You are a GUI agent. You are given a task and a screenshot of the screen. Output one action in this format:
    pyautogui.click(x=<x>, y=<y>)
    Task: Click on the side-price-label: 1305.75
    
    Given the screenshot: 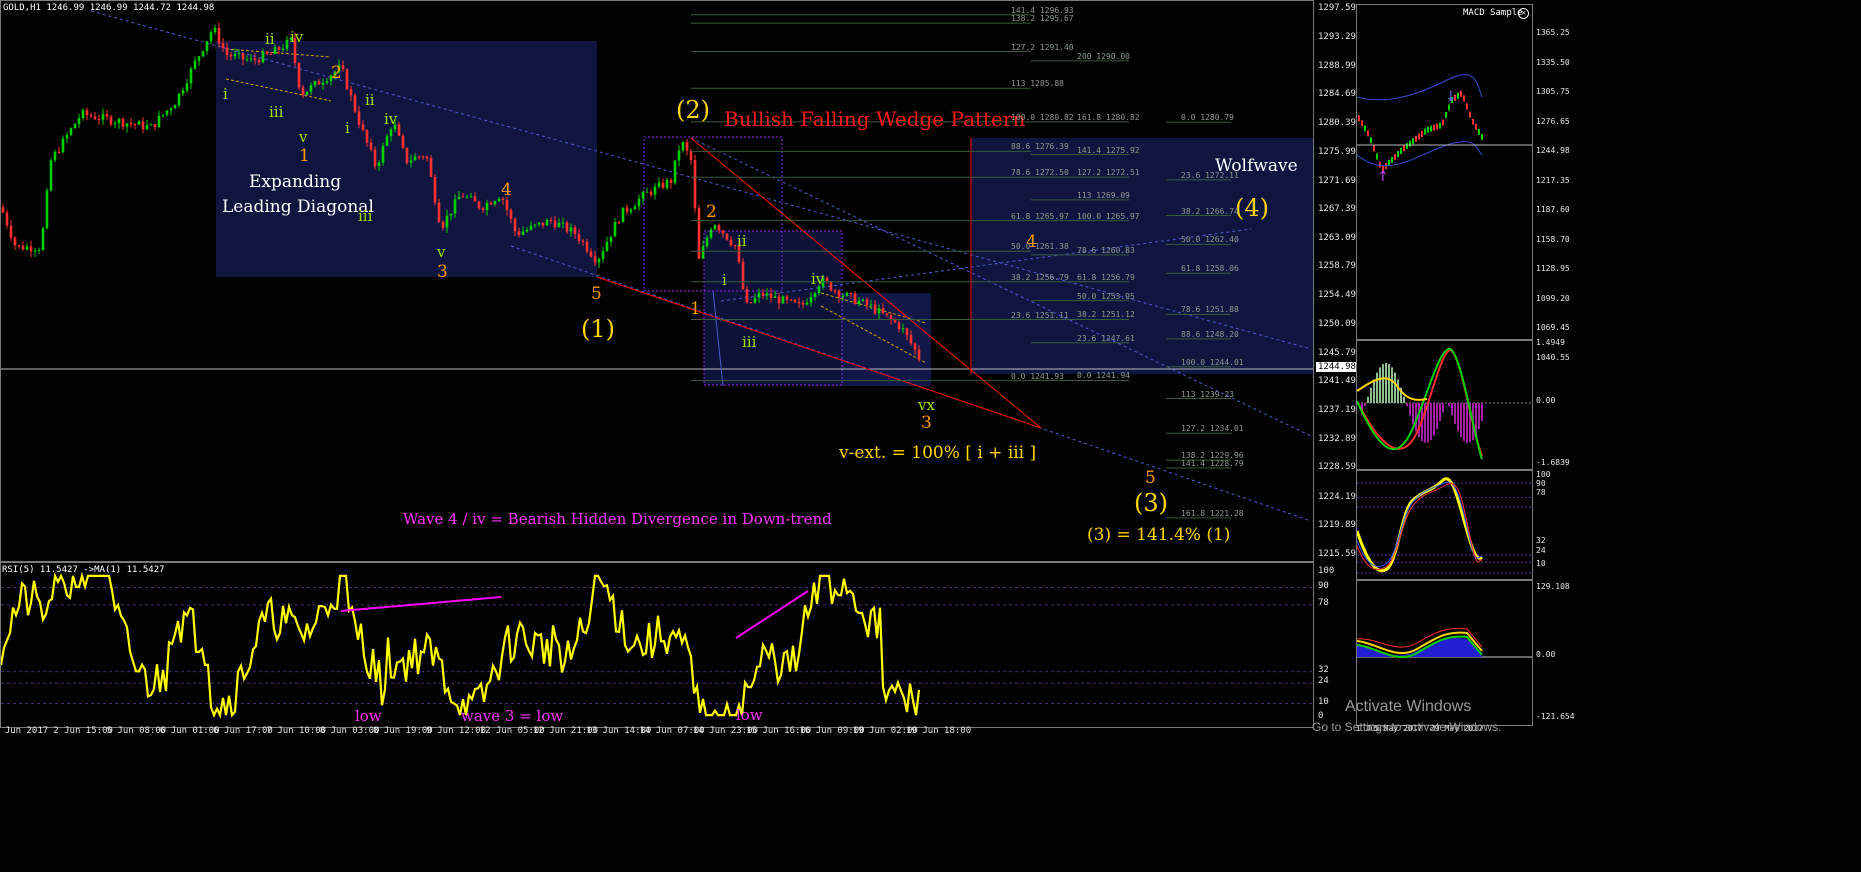 What is the action you would take?
    pyautogui.click(x=1553, y=91)
    